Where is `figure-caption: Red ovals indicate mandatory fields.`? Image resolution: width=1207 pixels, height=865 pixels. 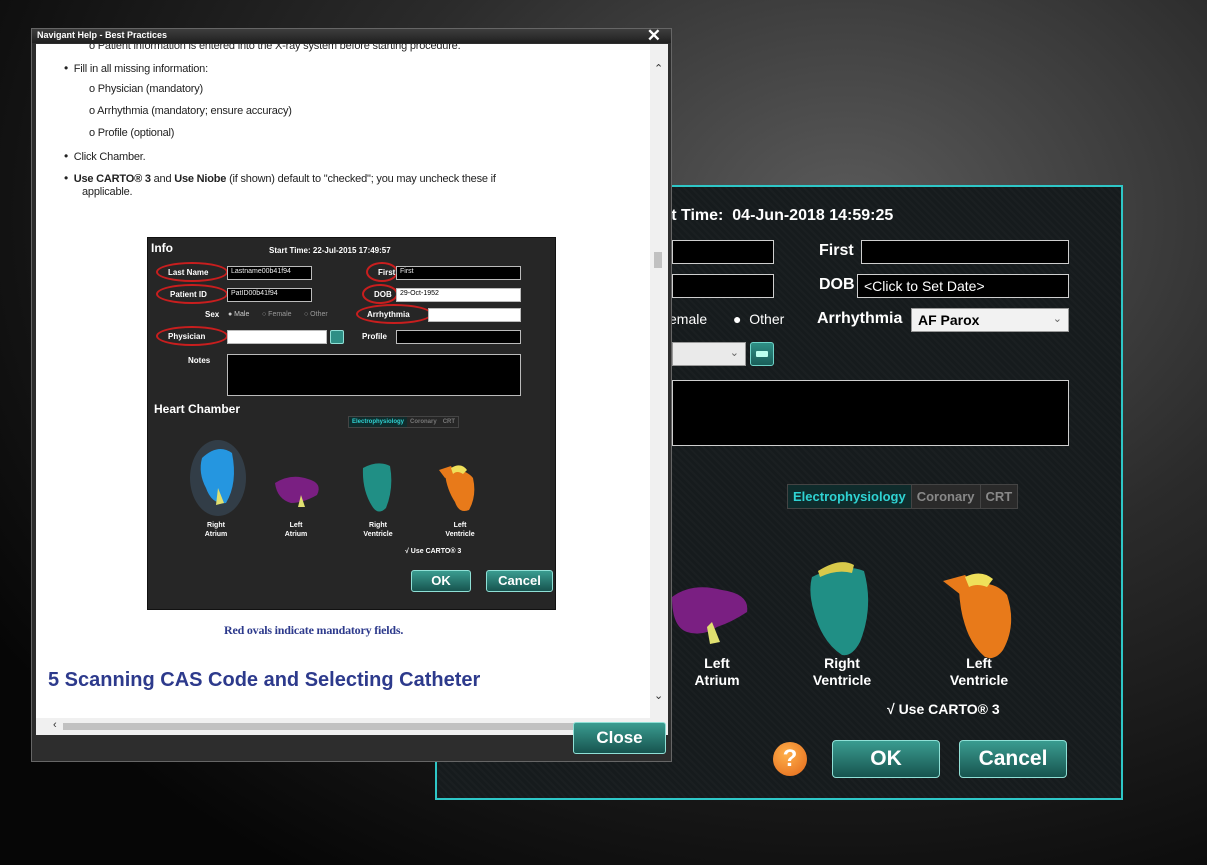
figure-caption: Red ovals indicate mandatory fields. is located at coordinates (314, 630).